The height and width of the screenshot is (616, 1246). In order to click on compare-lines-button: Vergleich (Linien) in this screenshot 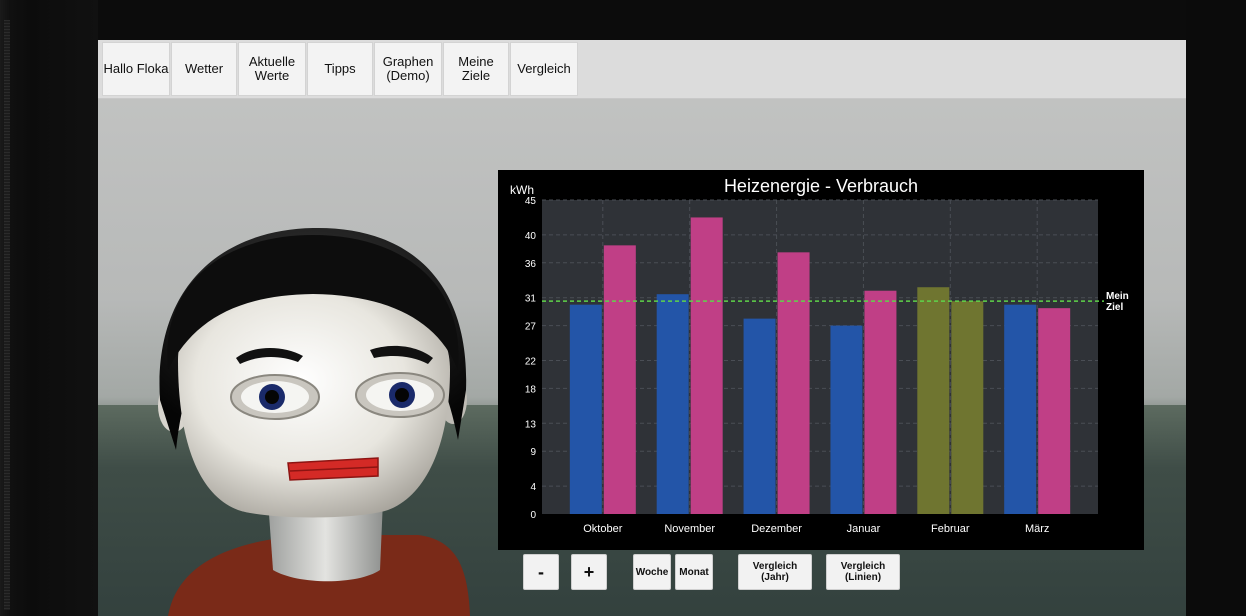, I will do `click(863, 572)`.